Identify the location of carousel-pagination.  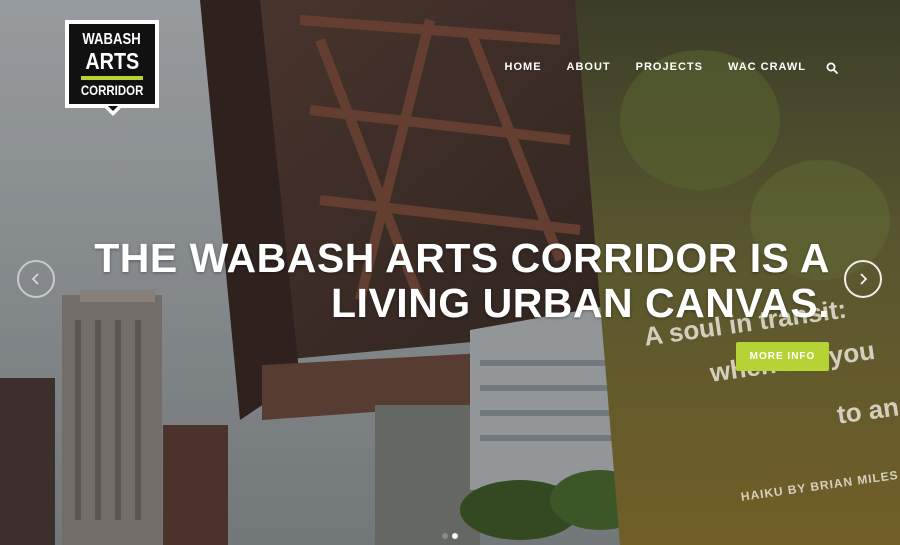
(450, 536).